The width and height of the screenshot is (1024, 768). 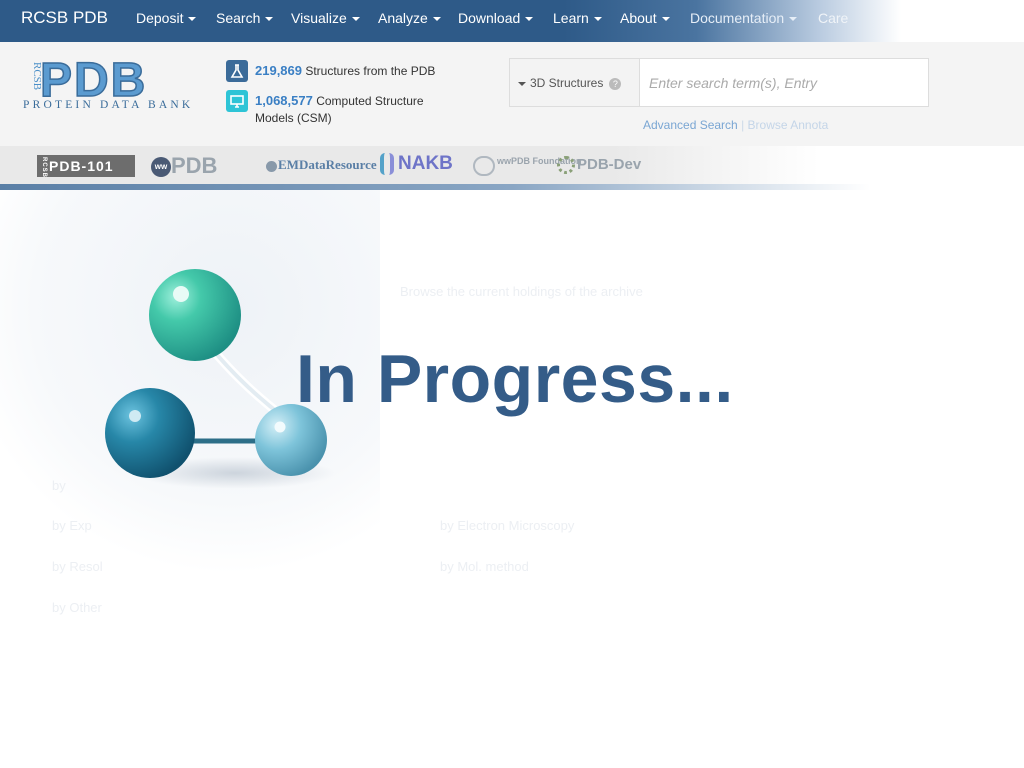 I want to click on wwpdb-label: PDB, so click(x=194, y=165).